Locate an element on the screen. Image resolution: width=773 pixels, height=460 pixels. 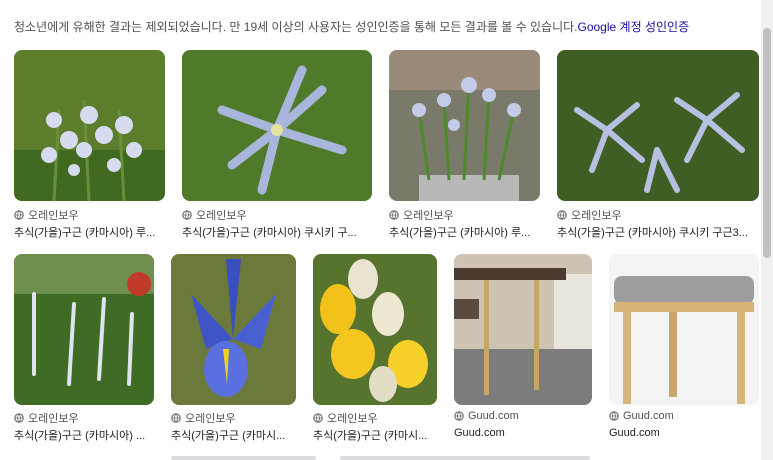
scrollbar-thumb is located at coordinates (767, 143).